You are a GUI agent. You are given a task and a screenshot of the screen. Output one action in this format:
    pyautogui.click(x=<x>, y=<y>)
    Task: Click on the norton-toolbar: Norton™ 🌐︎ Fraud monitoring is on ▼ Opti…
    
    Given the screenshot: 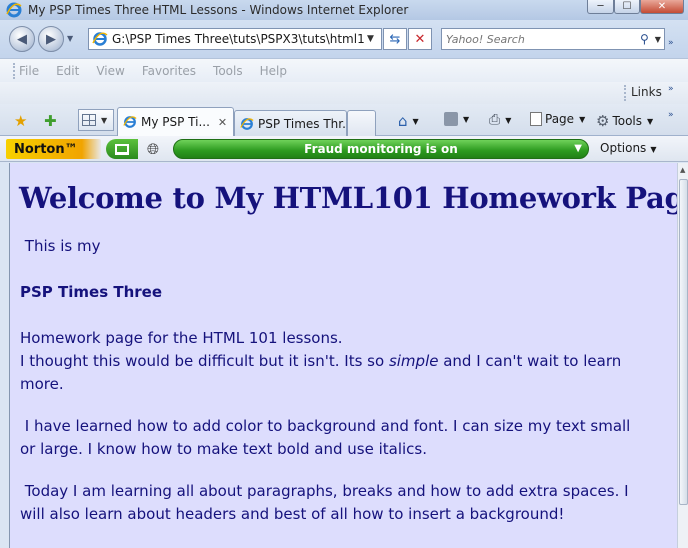 What is the action you would take?
    pyautogui.click(x=344, y=149)
    